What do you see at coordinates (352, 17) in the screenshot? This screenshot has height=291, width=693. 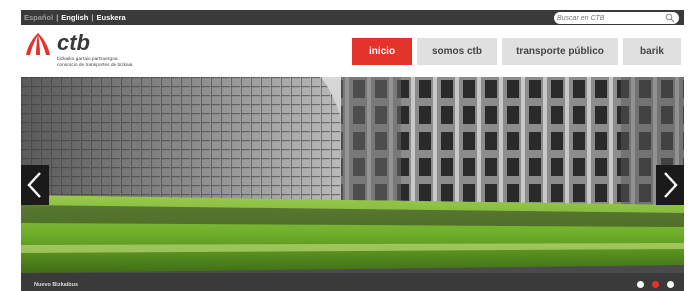 I see `top-bar: Español | English | Euskera` at bounding box center [352, 17].